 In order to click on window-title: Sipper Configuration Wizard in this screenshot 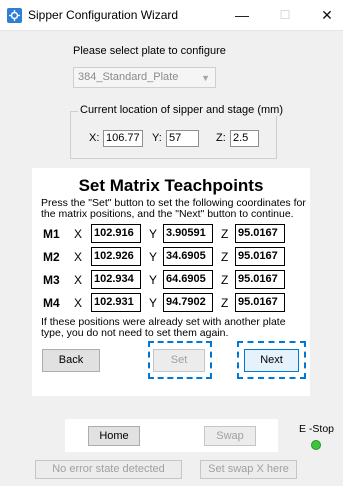, I will do `click(103, 15)`.